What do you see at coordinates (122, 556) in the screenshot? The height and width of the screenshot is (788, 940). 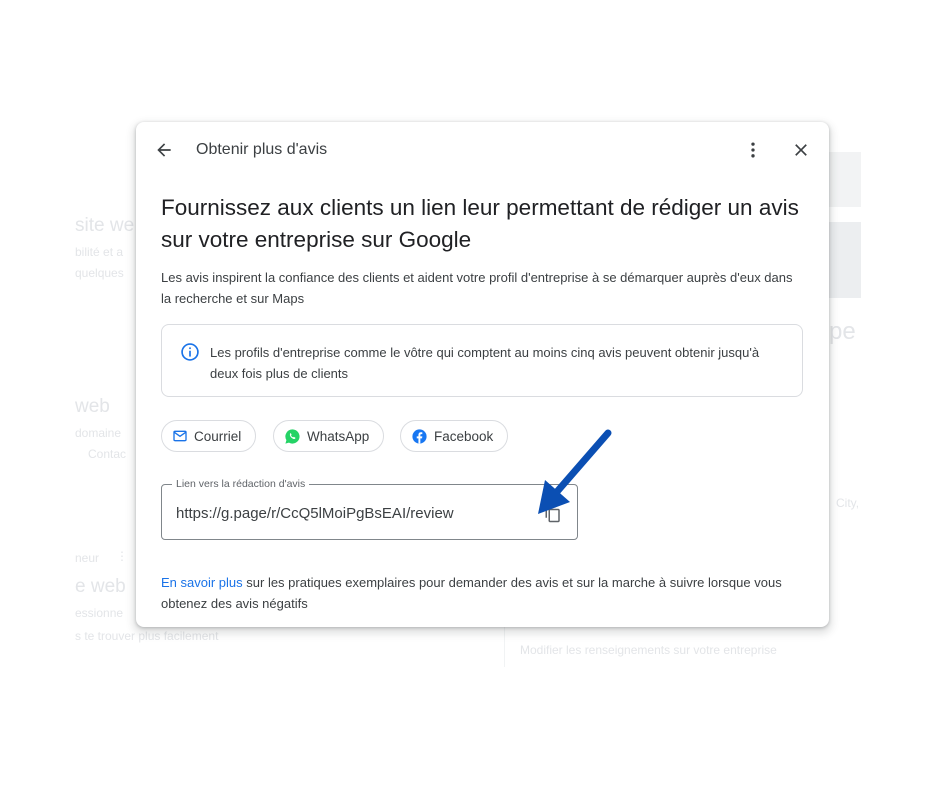 I see `bg-menu-icon: ⋮` at bounding box center [122, 556].